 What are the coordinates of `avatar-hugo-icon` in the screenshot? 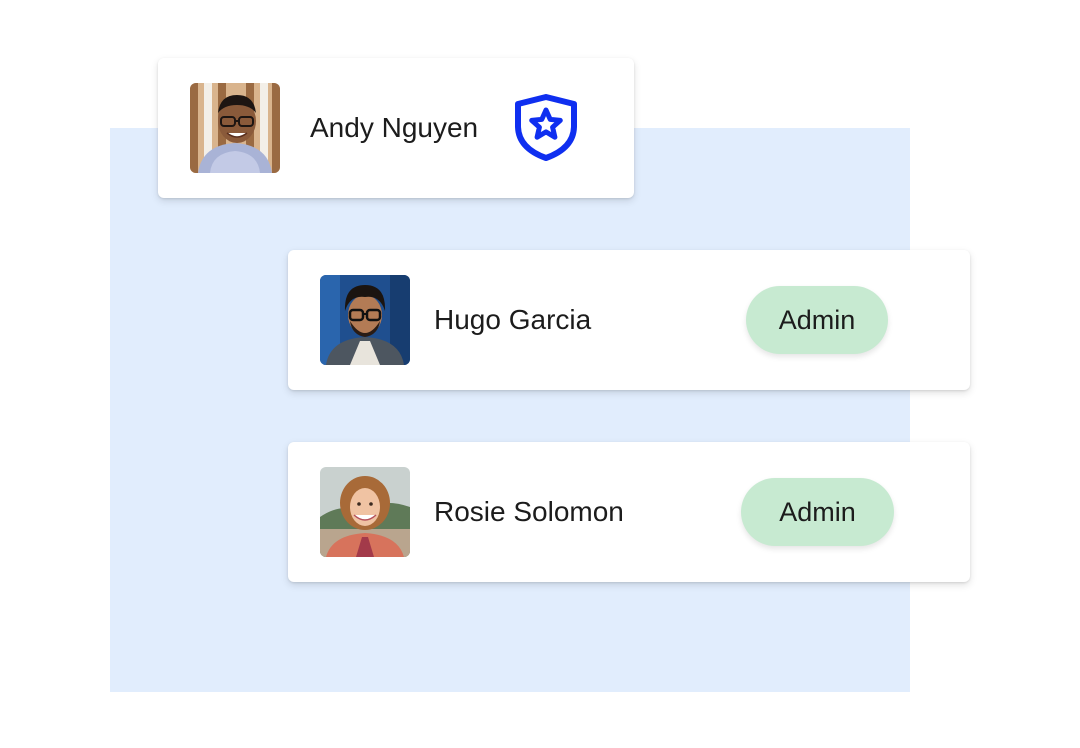 It's located at (365, 320).